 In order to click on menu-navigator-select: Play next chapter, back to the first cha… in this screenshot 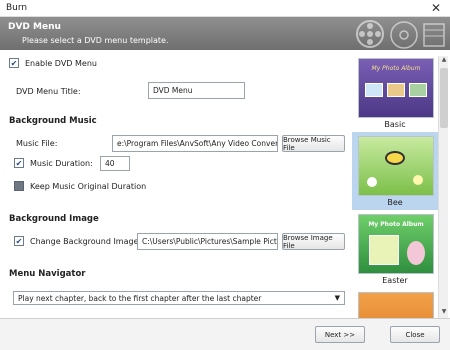, I will do `click(179, 298)`.